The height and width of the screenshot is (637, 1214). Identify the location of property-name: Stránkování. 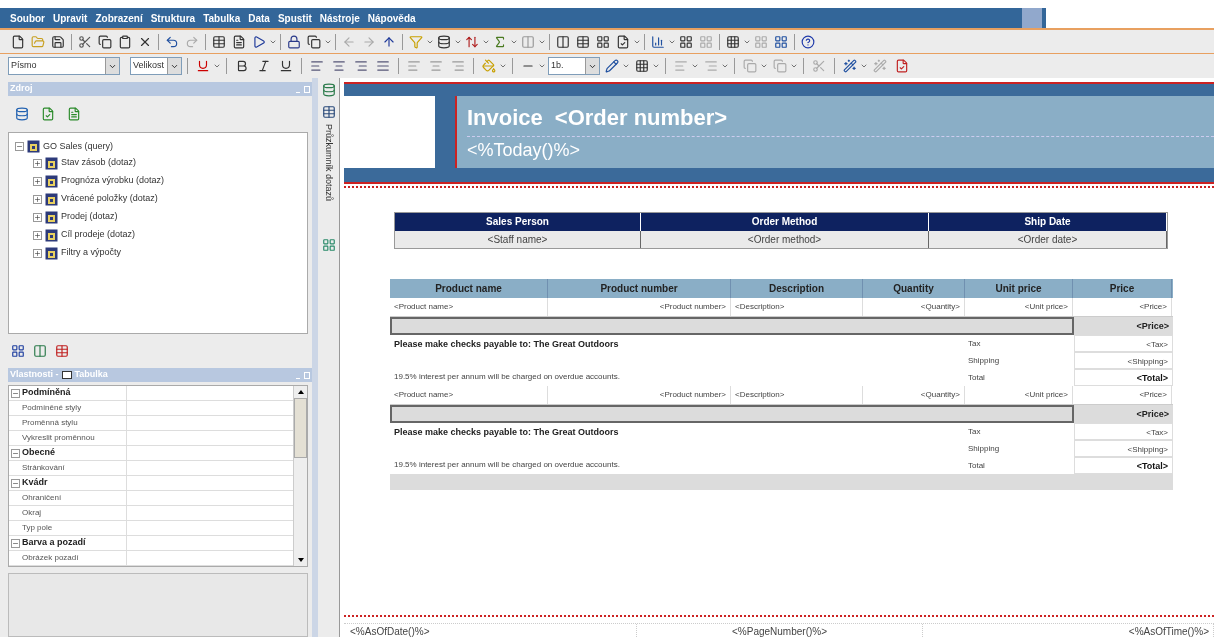
(43, 468).